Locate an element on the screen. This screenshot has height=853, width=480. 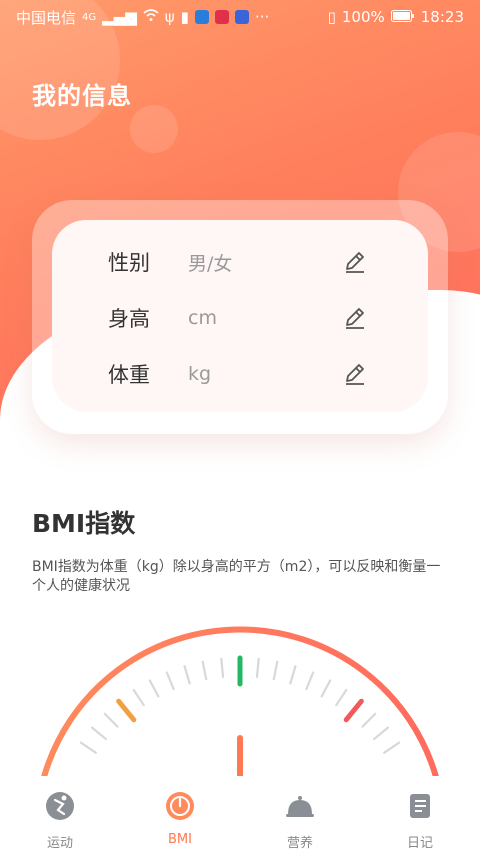
height-value: cm is located at coordinates (202, 318).